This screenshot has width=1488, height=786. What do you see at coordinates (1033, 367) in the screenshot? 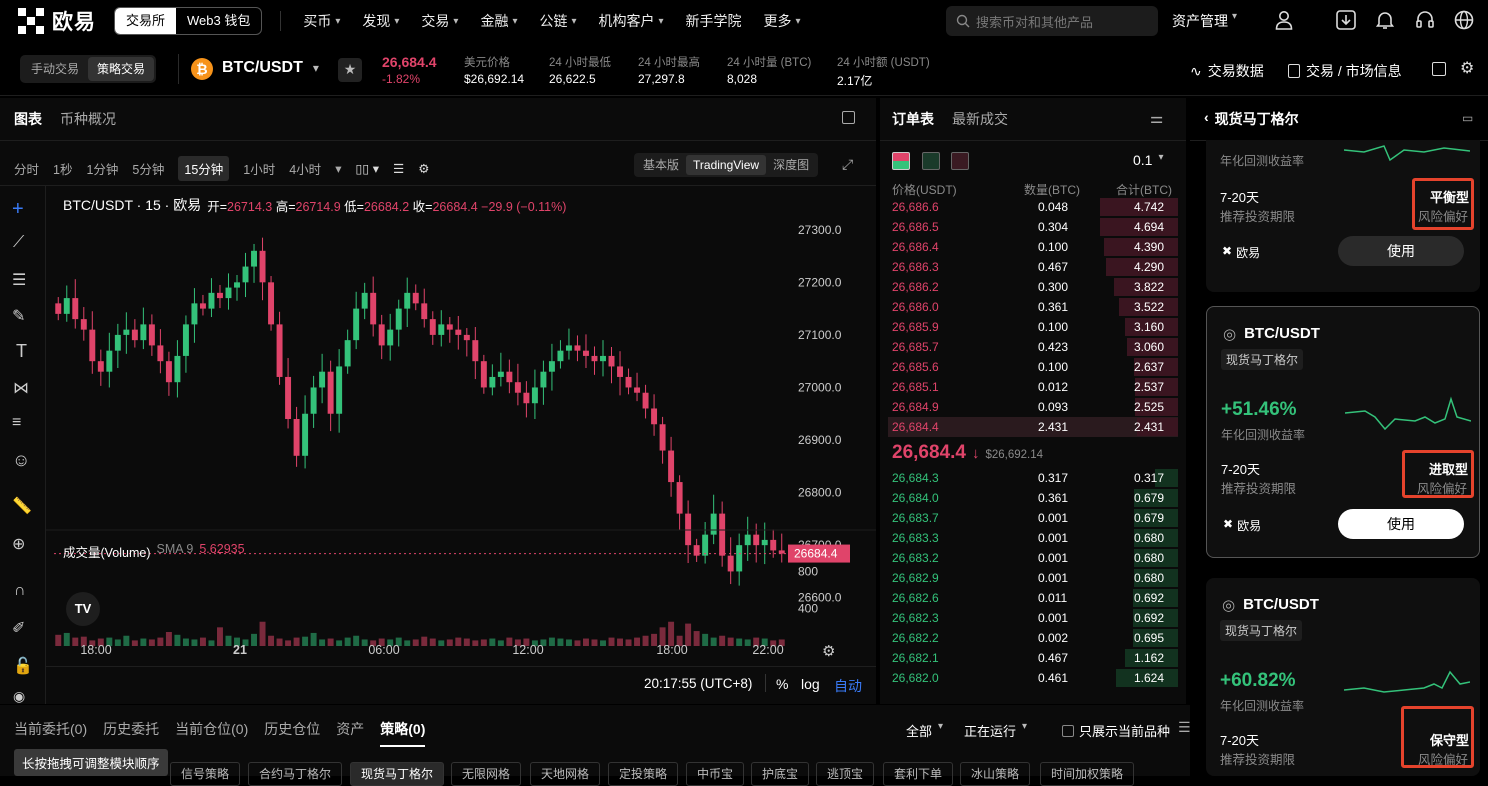
I see `ask-row: 26,685.6 0.100 2.637` at bounding box center [1033, 367].